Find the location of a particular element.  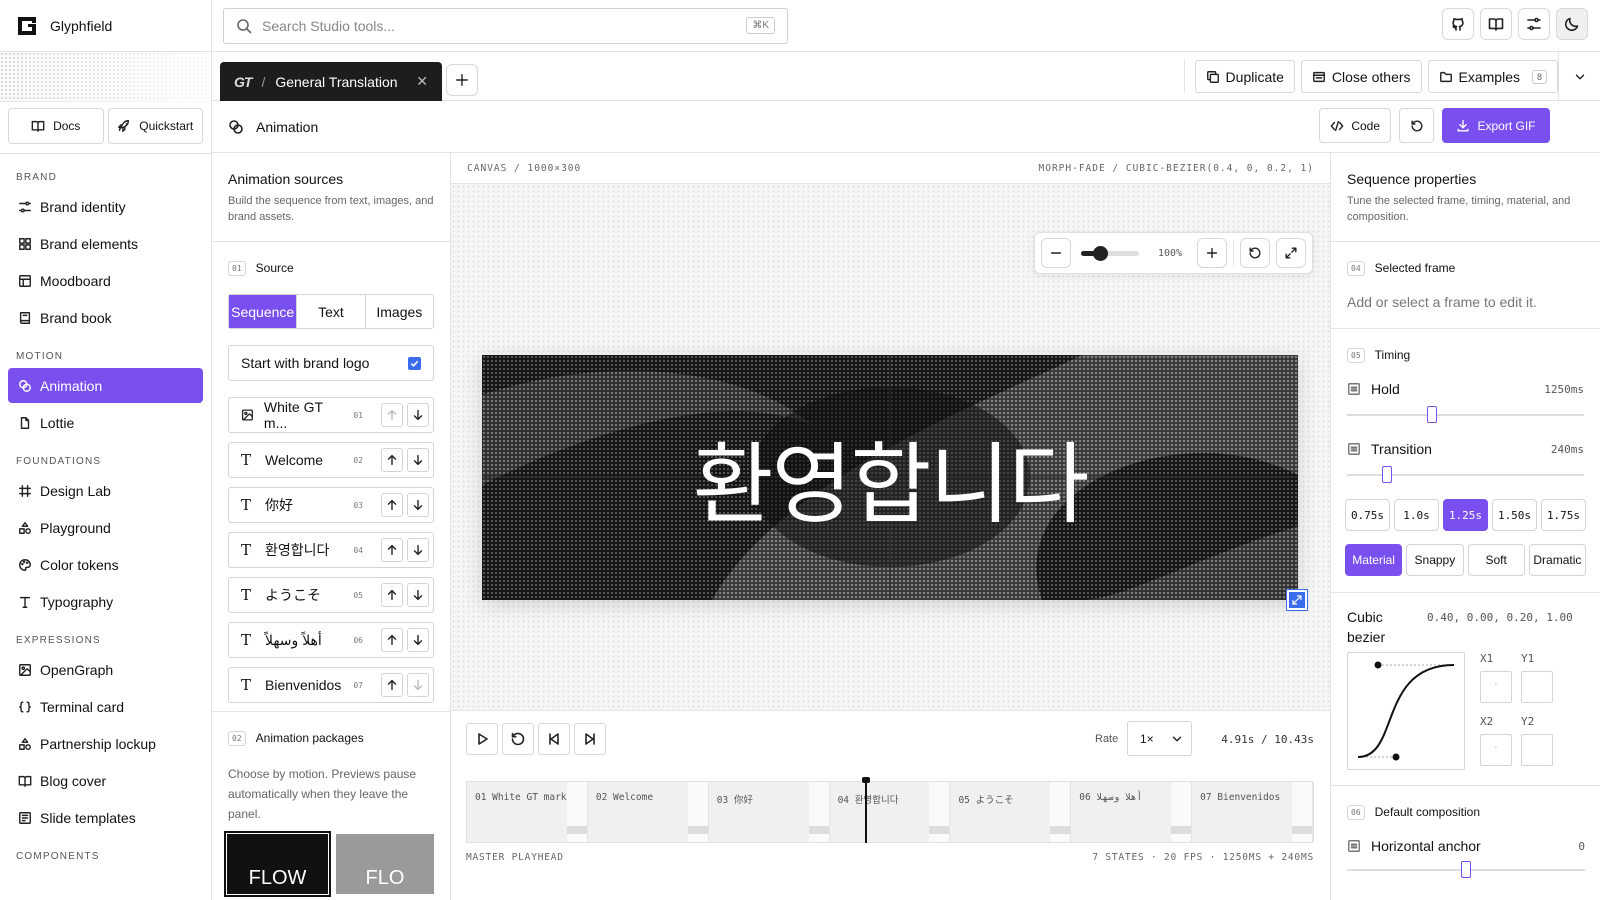

duration-preset-button: 1.0s is located at coordinates (1416, 515).